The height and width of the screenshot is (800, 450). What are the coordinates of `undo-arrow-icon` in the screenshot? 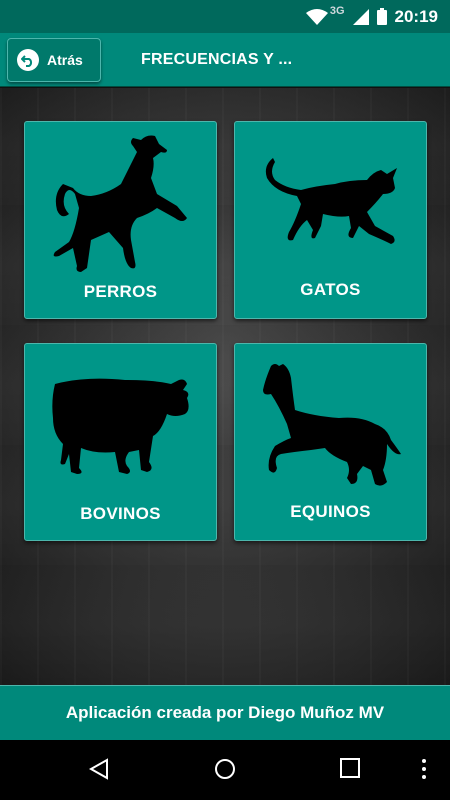 It's located at (28, 60).